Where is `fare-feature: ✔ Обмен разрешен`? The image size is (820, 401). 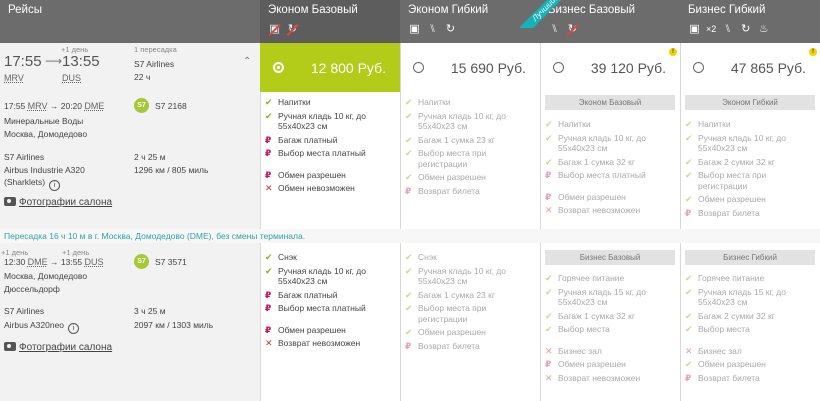 fare-feature: ✔ Обмен разрешен is located at coordinates (465, 177).